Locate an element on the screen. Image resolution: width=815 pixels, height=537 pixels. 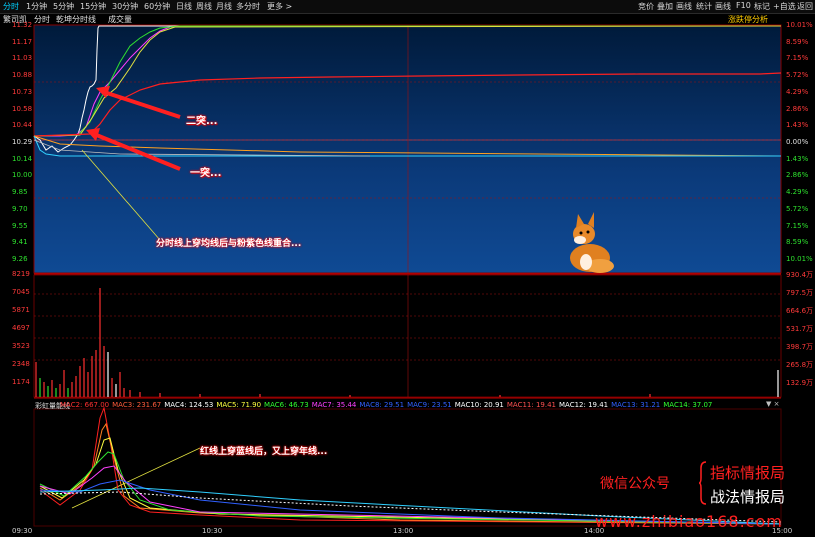
mac-legend-item: MAC4: 124.53 is located at coordinates (189, 405).